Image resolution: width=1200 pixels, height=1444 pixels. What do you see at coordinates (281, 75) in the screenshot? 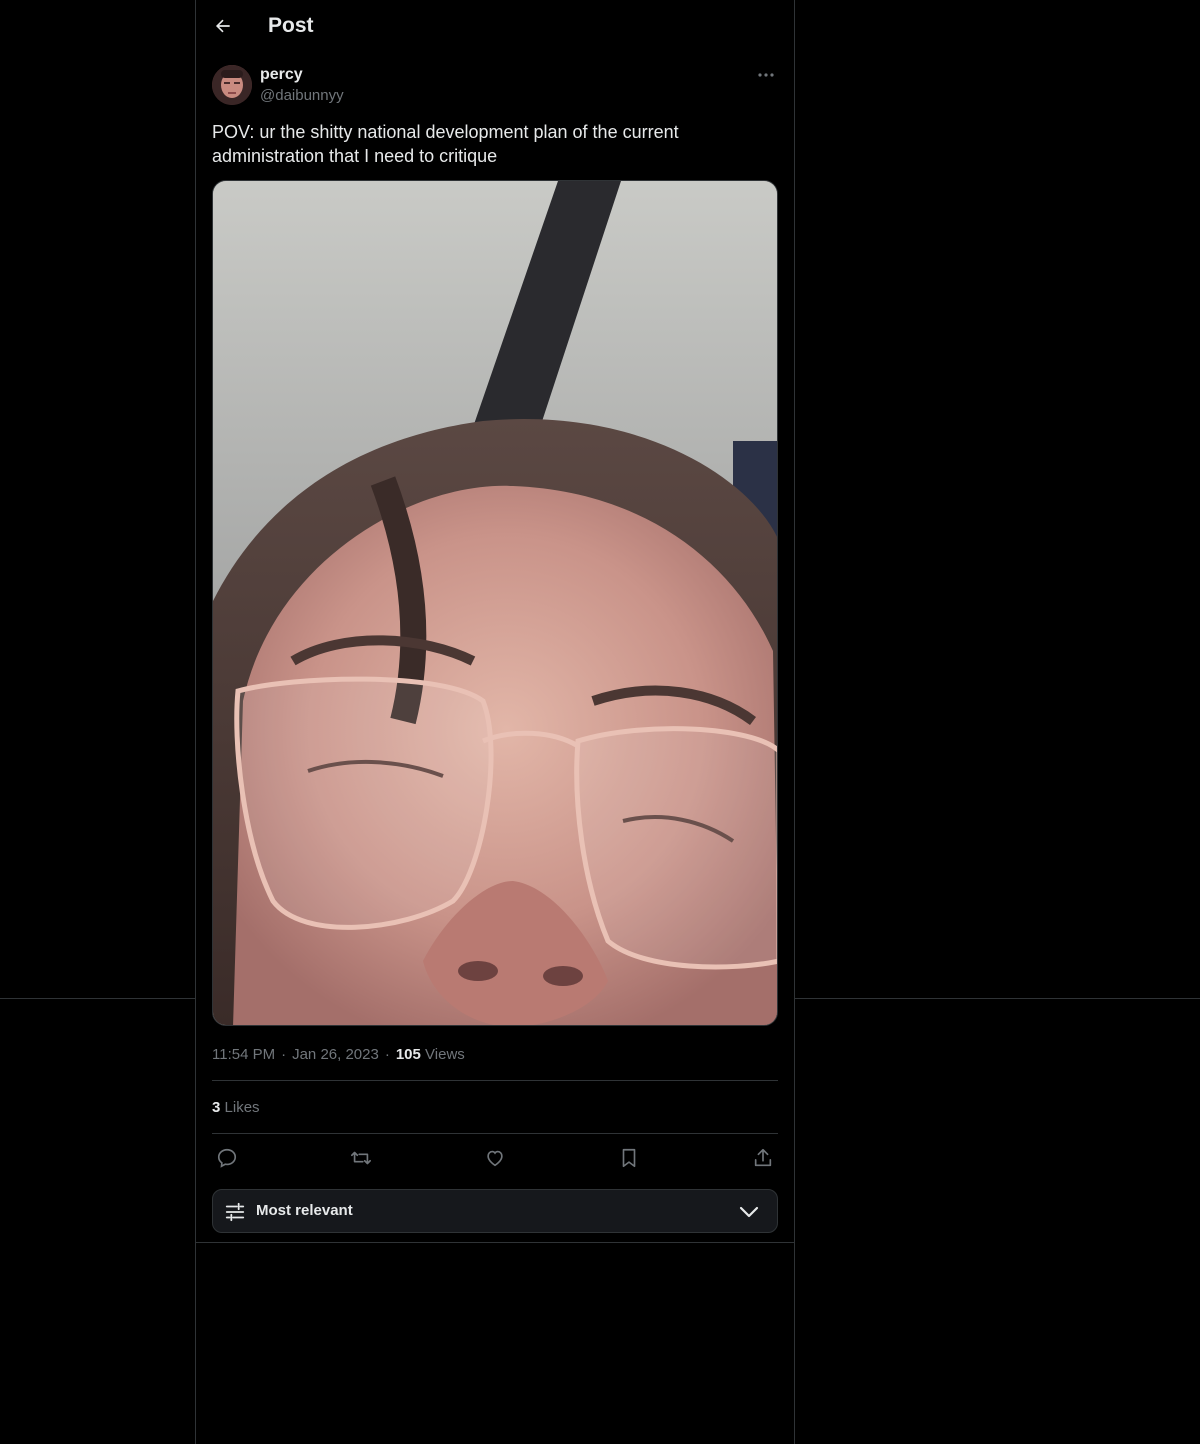
I see `author-name: percy` at bounding box center [281, 75].